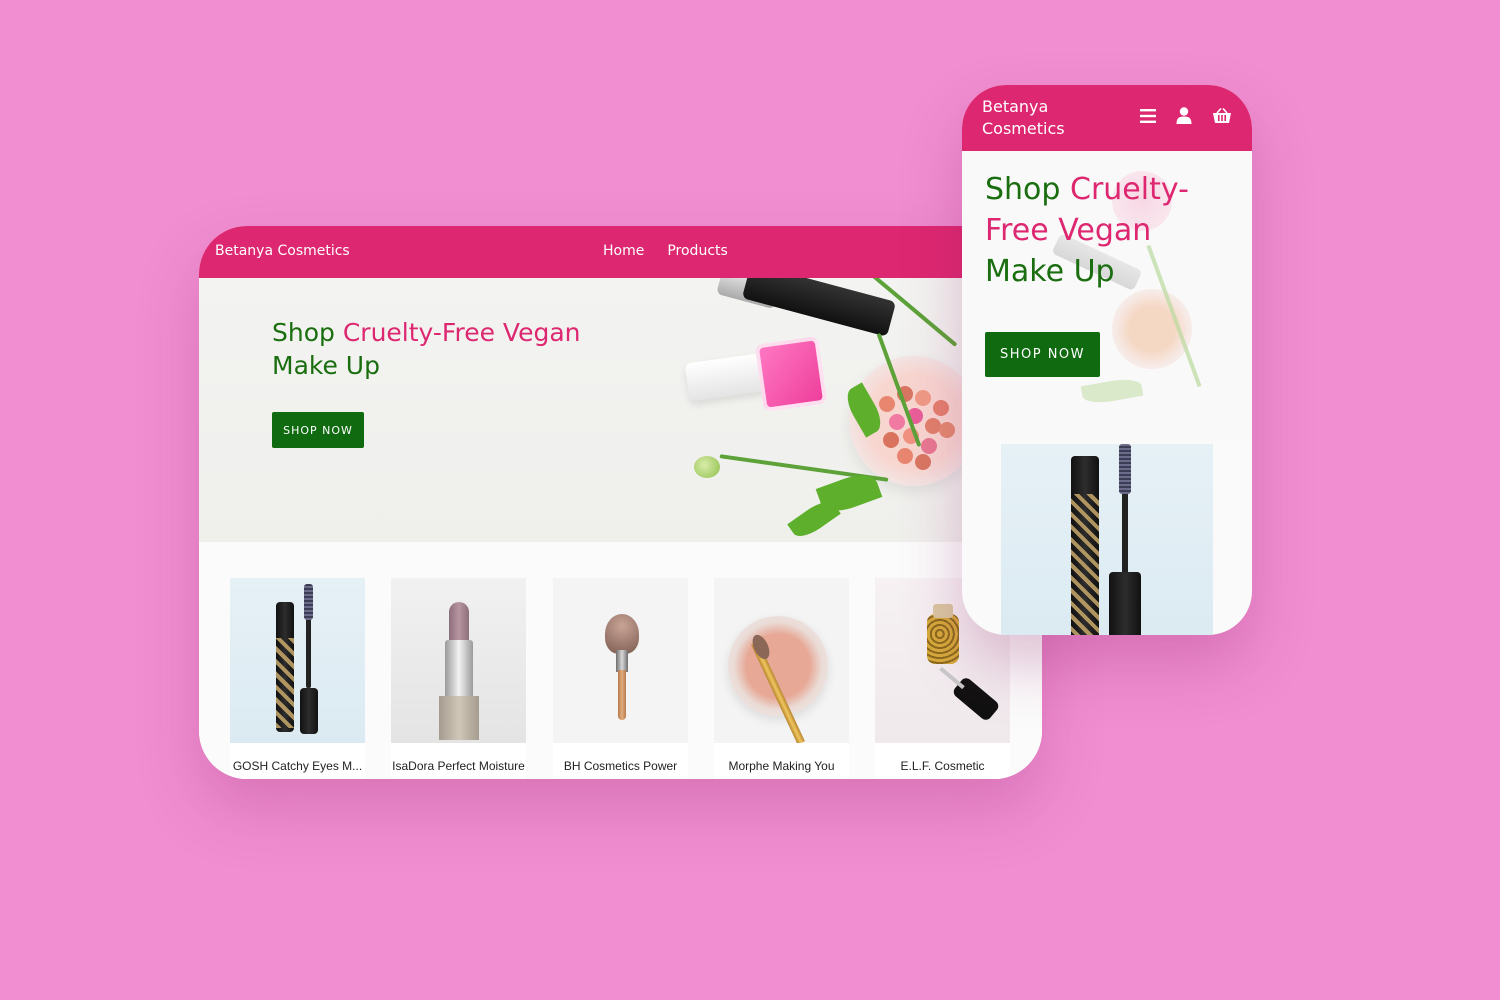 The width and height of the screenshot is (1500, 1000). What do you see at coordinates (1107, 118) in the screenshot?
I see `mobile-navbar: Betanya Cosmetics` at bounding box center [1107, 118].